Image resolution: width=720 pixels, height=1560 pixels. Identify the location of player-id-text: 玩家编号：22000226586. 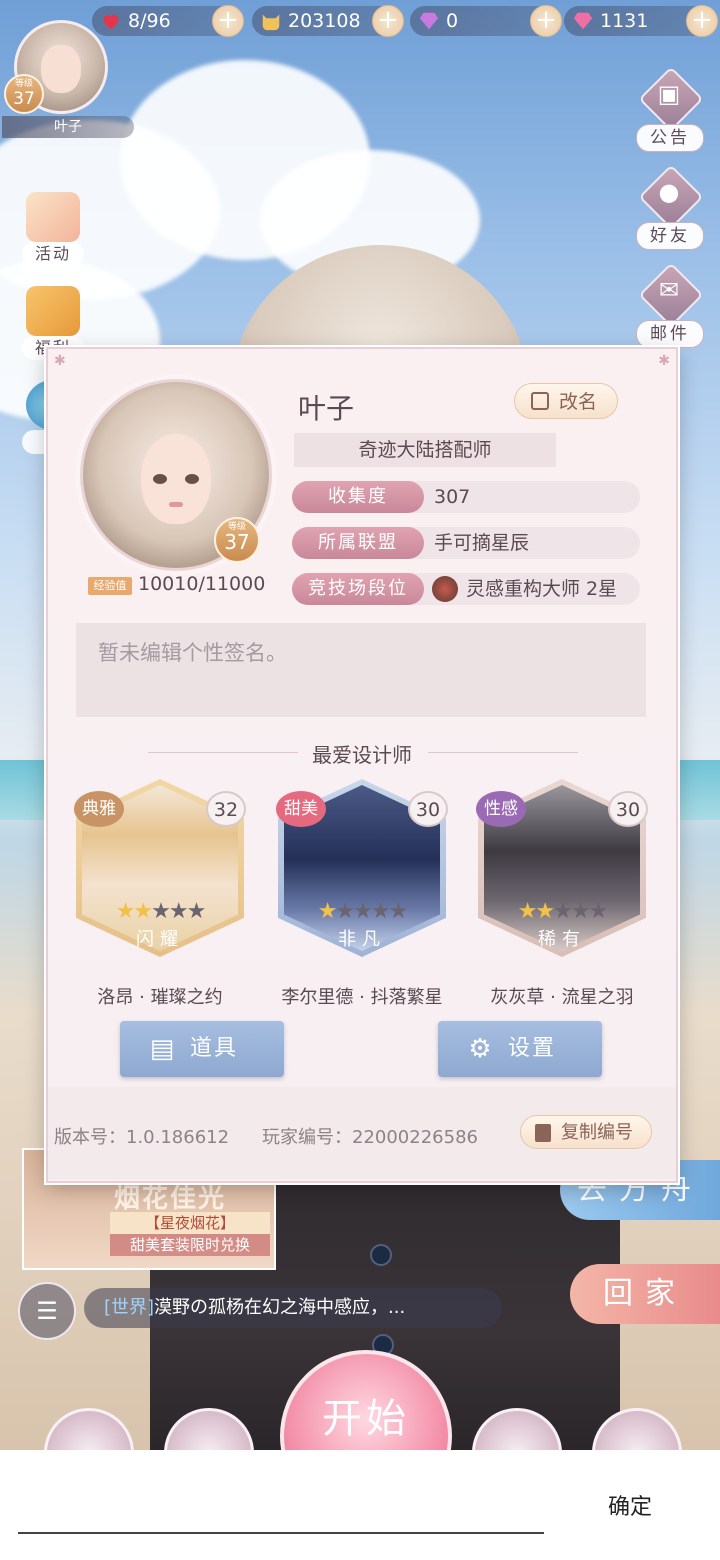
(370, 1137).